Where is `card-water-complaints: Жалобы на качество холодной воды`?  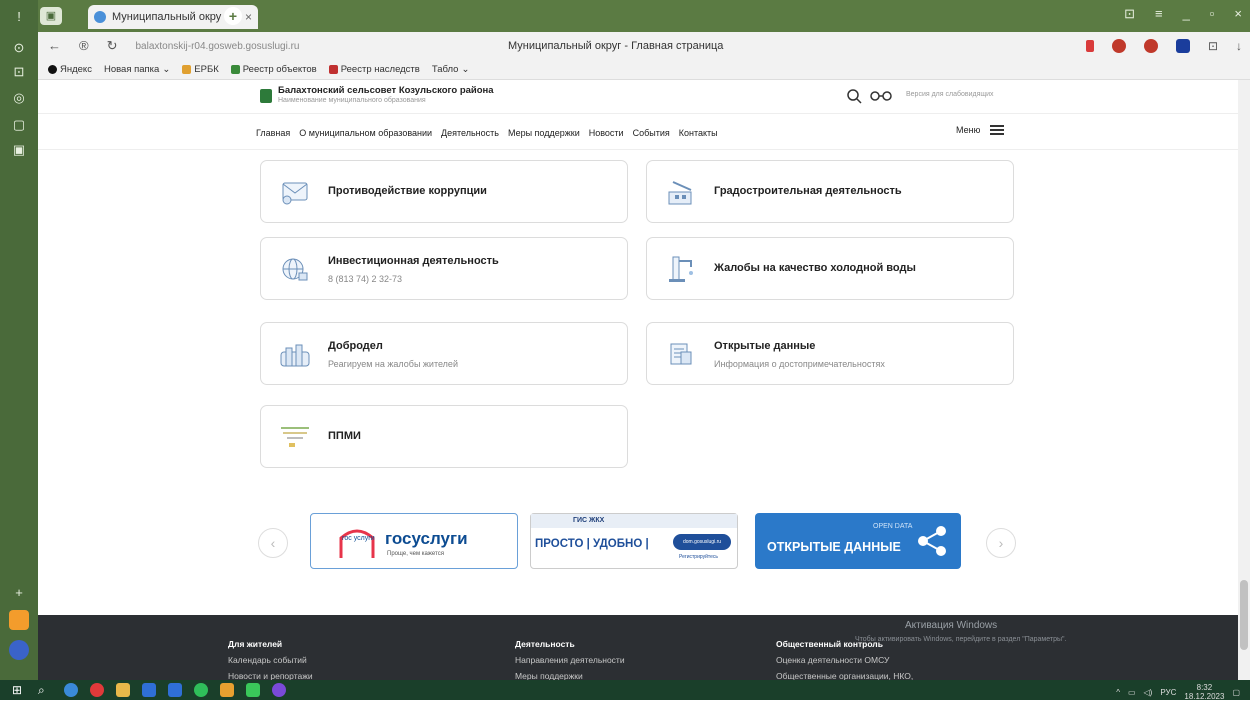 card-water-complaints: Жалобы на качество холодной воды is located at coordinates (830, 268).